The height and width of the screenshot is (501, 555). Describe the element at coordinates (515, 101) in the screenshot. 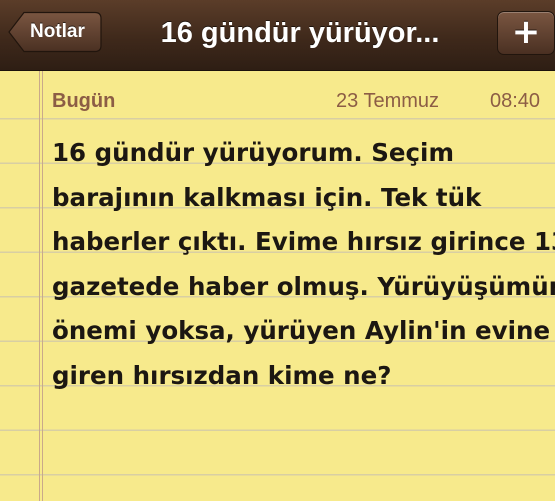

I see `note-time-label: 08:40` at that location.